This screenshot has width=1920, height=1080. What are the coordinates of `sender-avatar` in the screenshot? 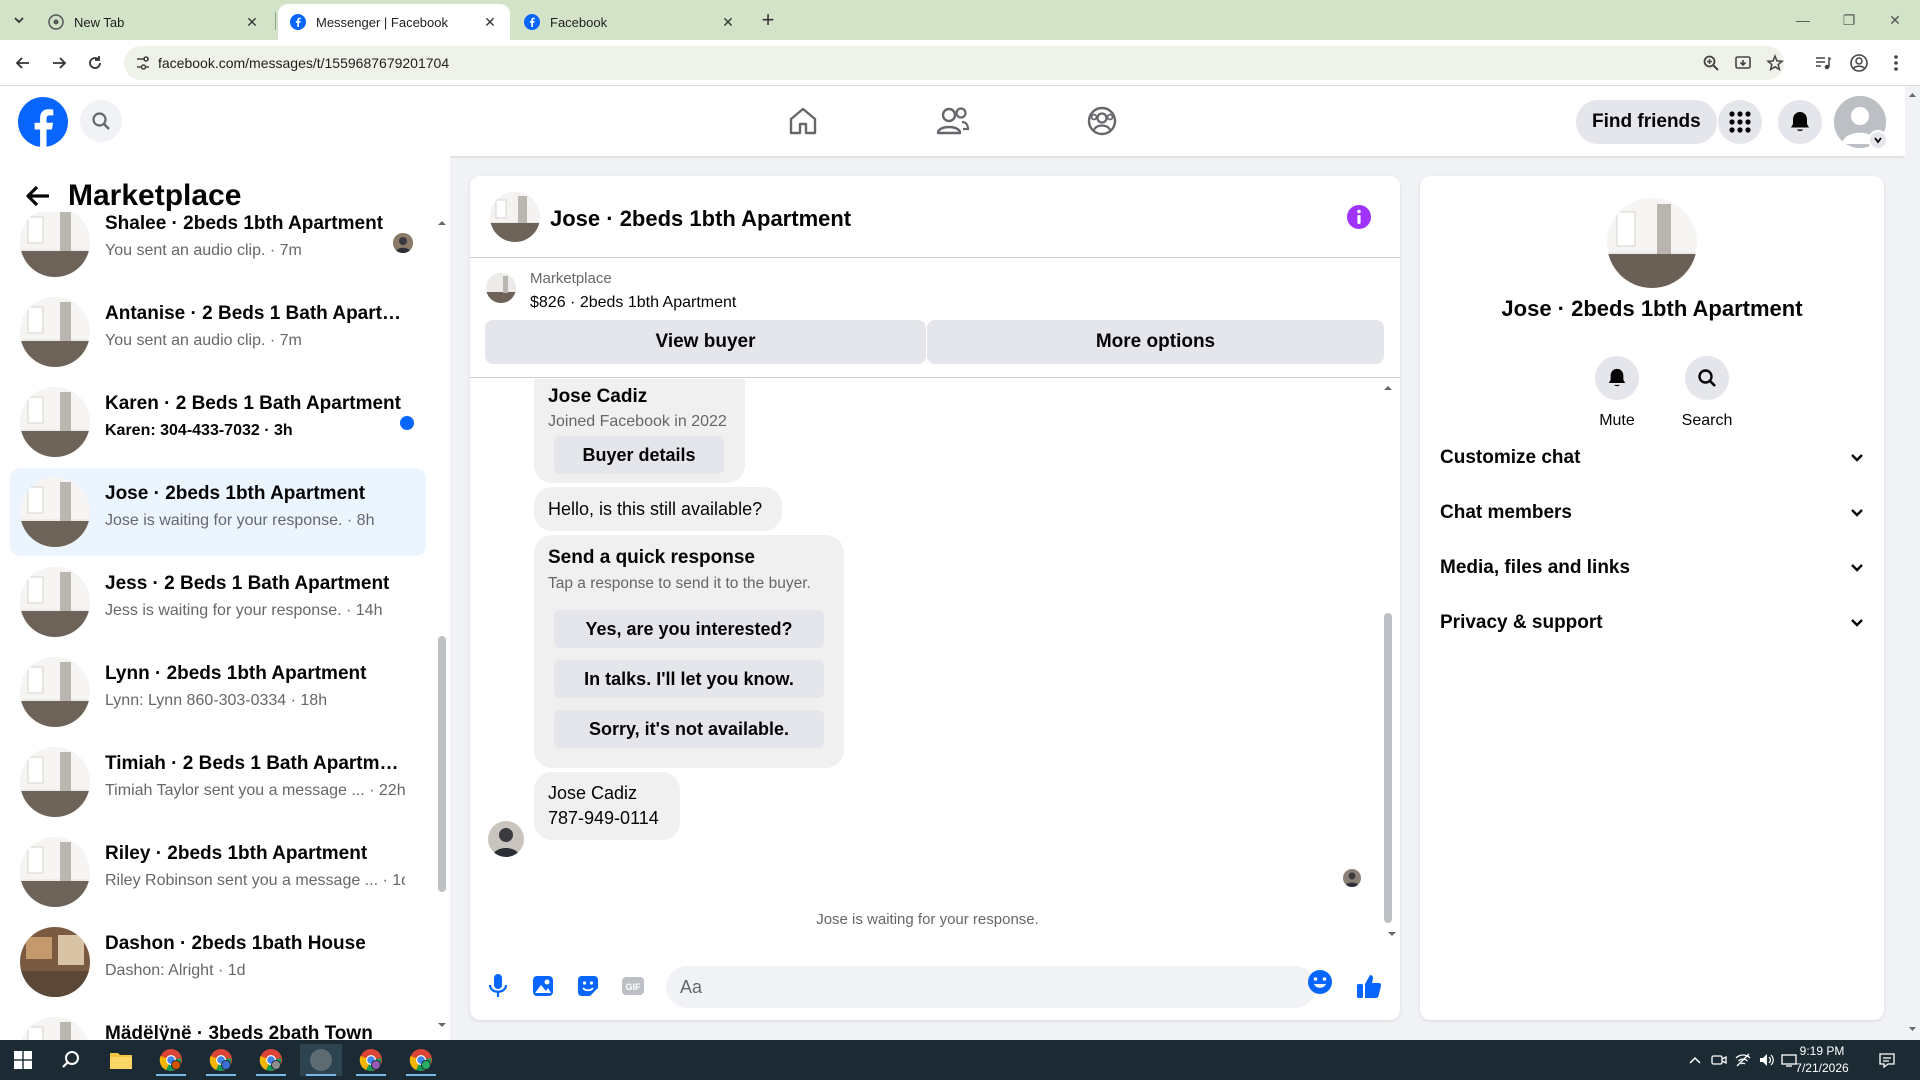 It's located at (506, 839).